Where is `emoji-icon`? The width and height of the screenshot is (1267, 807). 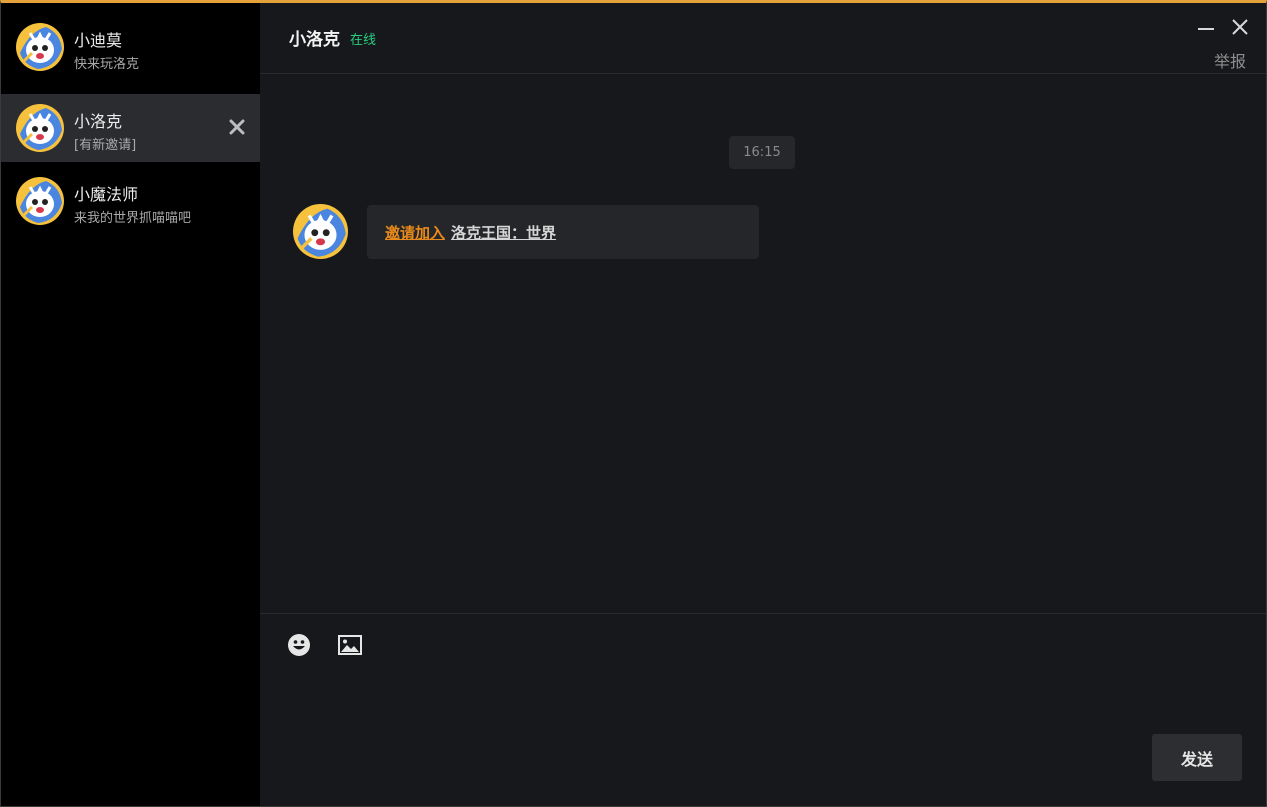
emoji-icon is located at coordinates (299, 645).